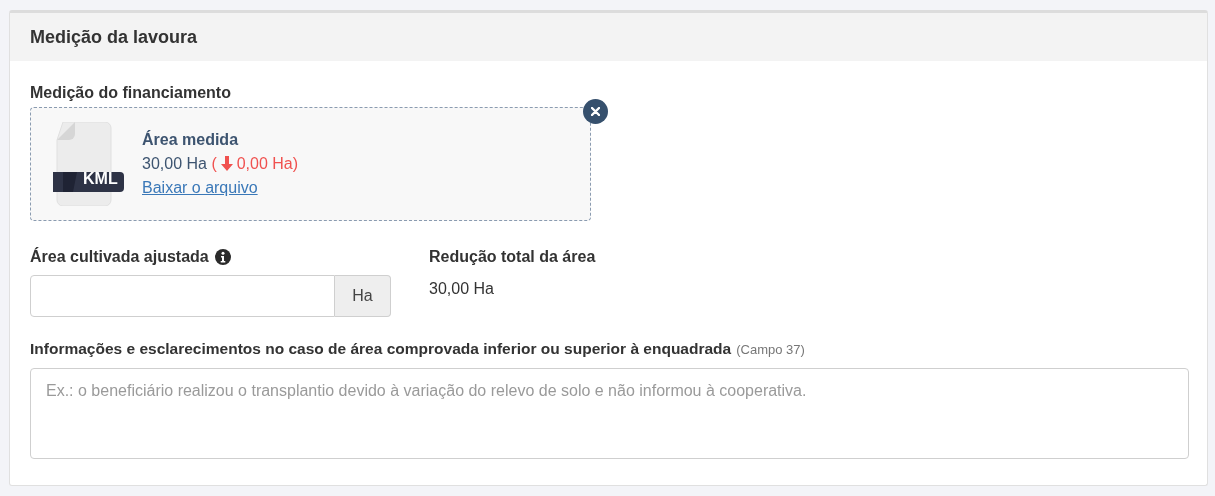  I want to click on down-arrow-icon, so click(226, 163).